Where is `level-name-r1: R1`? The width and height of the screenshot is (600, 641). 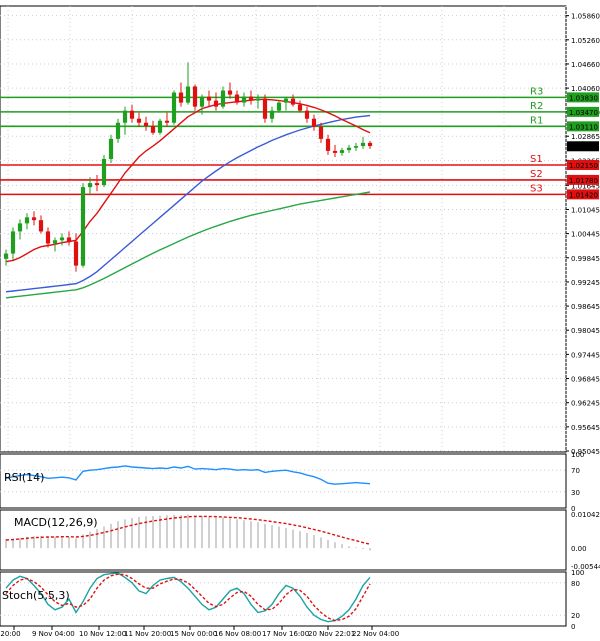
level-name-r1: R1 is located at coordinates (536, 120).